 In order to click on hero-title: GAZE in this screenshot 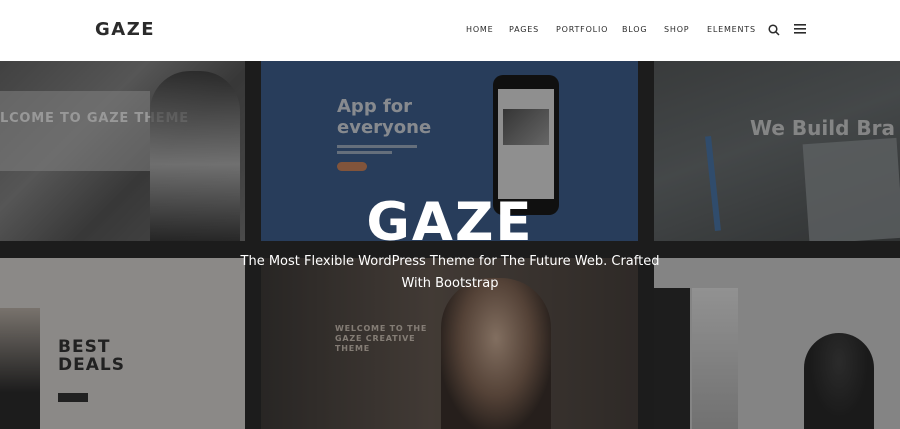, I will do `click(450, 222)`.